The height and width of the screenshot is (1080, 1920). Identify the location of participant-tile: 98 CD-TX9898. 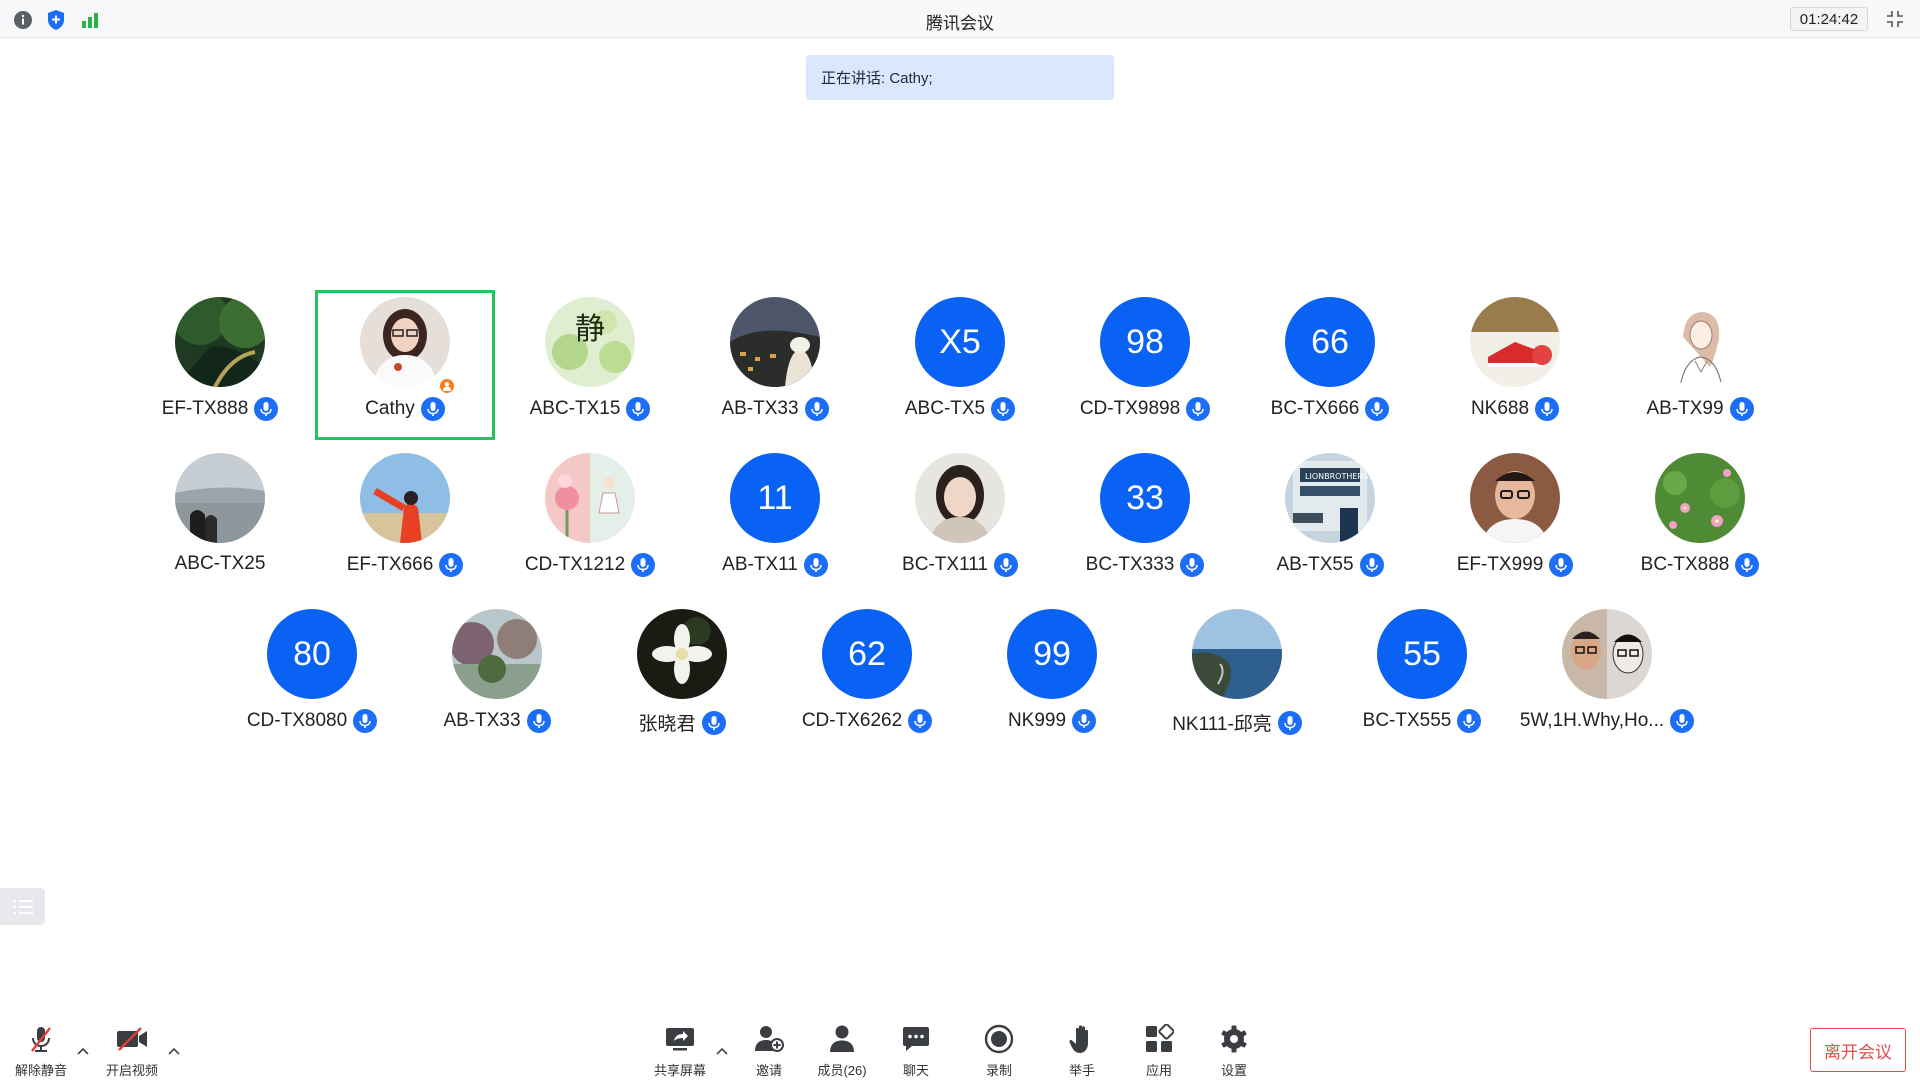
(1145, 365).